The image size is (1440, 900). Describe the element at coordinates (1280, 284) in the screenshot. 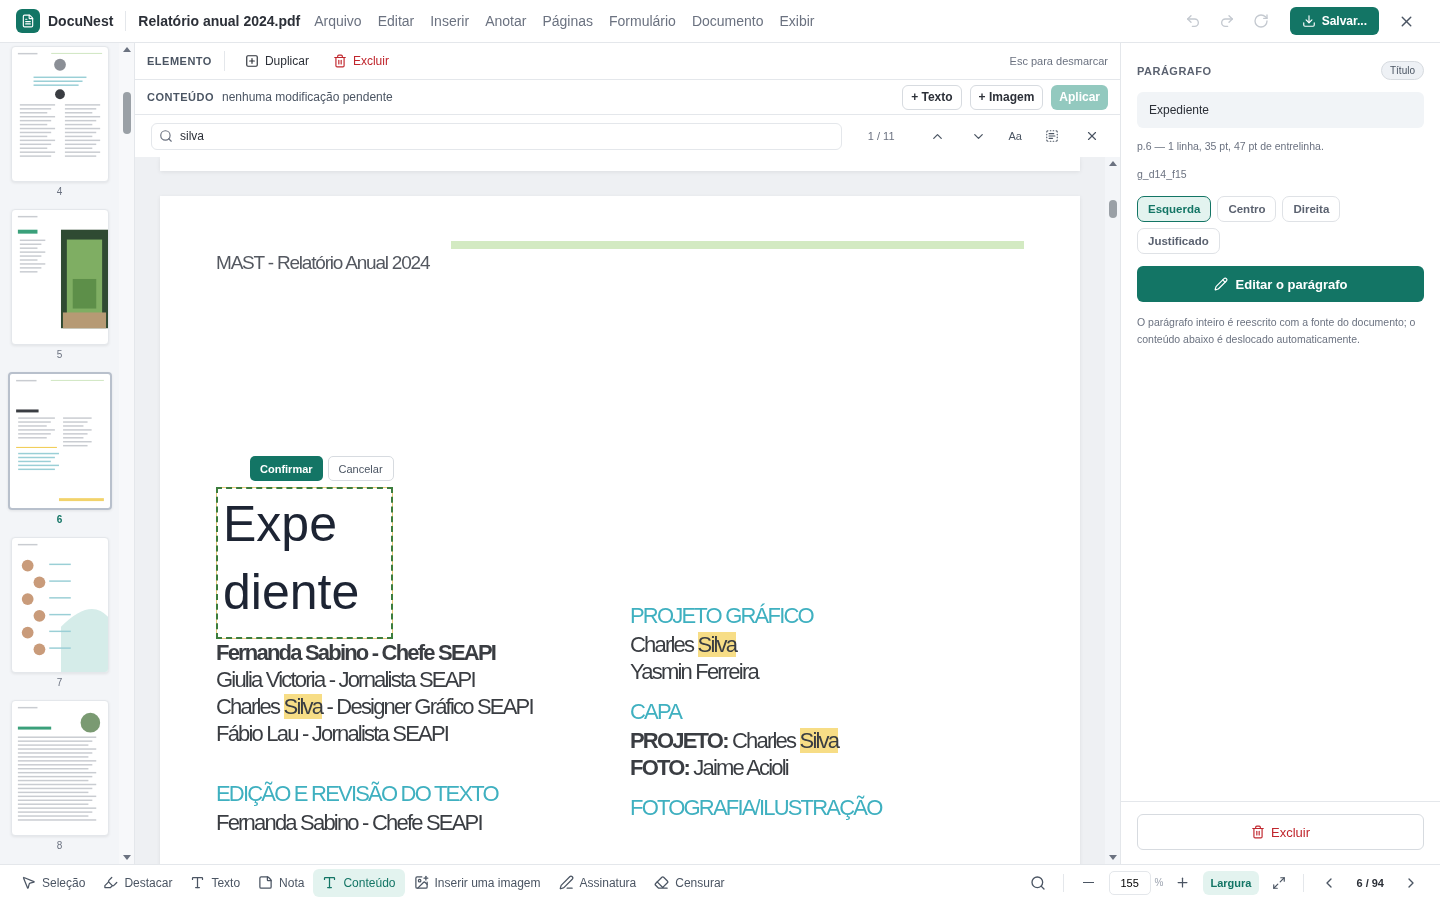

I see `edit-paragraph-button: Editar o parágrafo` at that location.